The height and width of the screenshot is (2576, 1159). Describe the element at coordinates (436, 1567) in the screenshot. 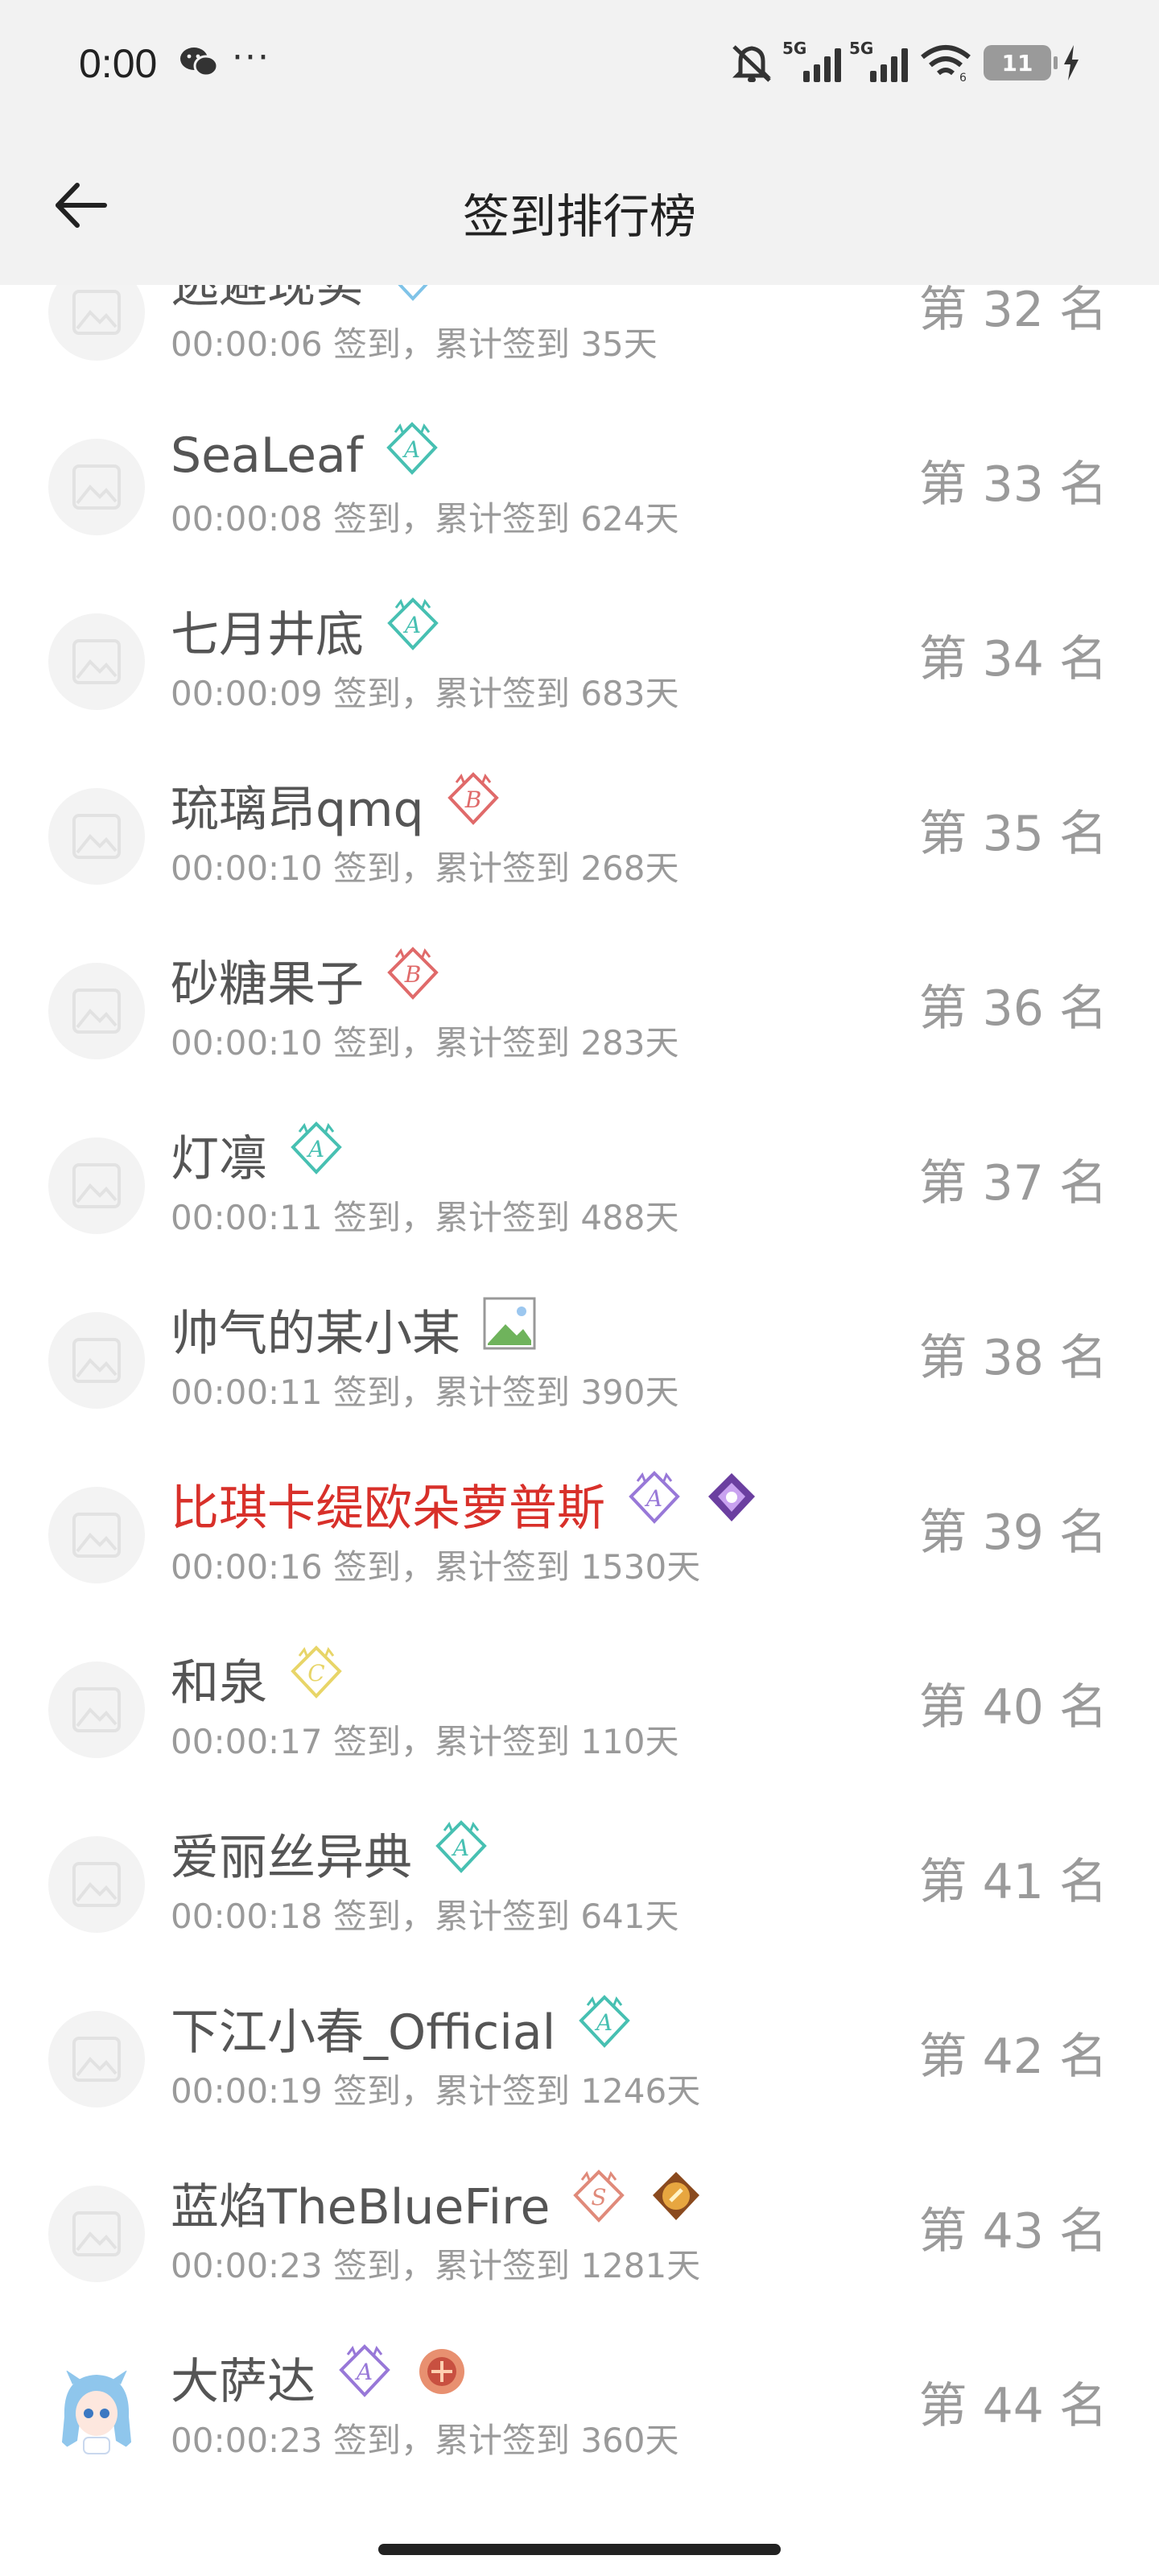

I see `checkin-info: 00:00:16 签到，累计签到 1530天` at that location.